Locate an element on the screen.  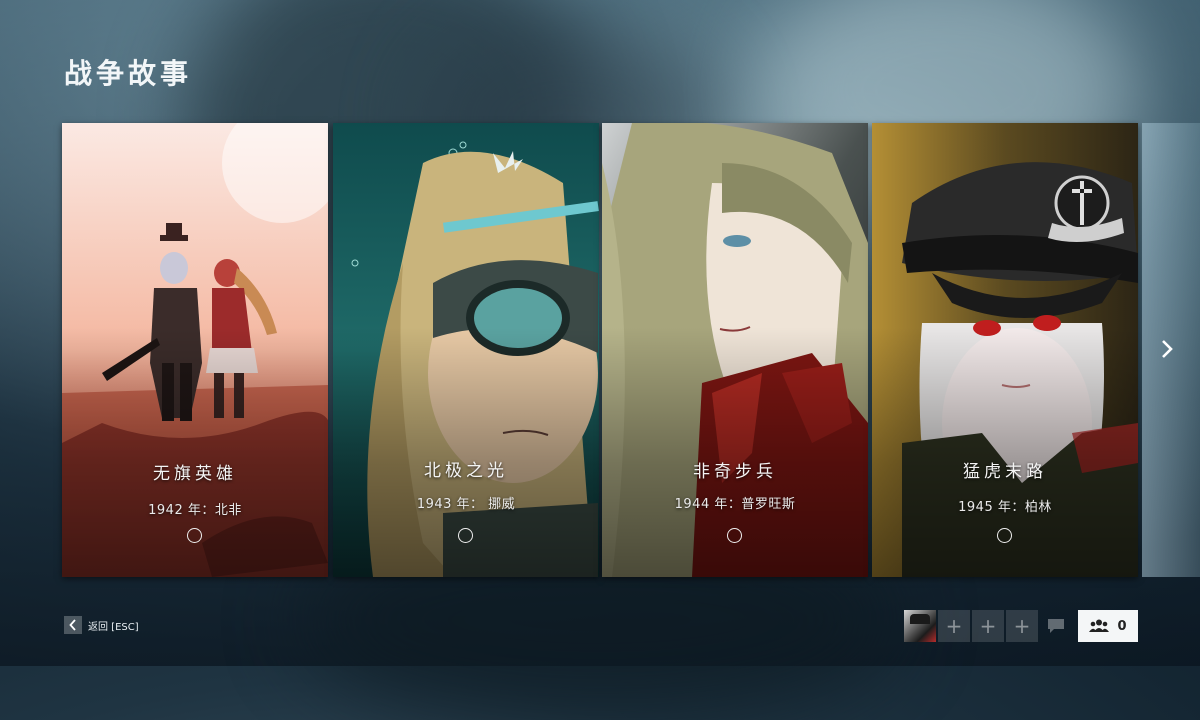
story-card-3: 非奇步兵 1944 年：普罗旺斯 is located at coordinates (735, 350).